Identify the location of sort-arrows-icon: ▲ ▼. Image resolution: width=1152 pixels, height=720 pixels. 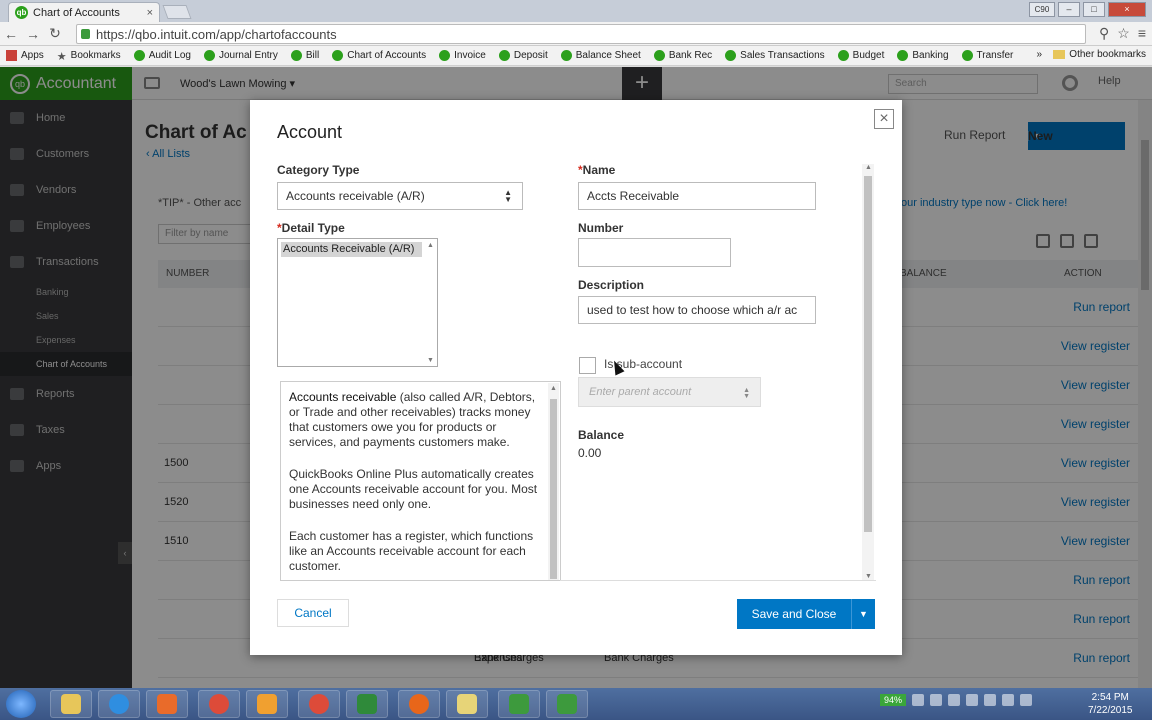
(746, 393).